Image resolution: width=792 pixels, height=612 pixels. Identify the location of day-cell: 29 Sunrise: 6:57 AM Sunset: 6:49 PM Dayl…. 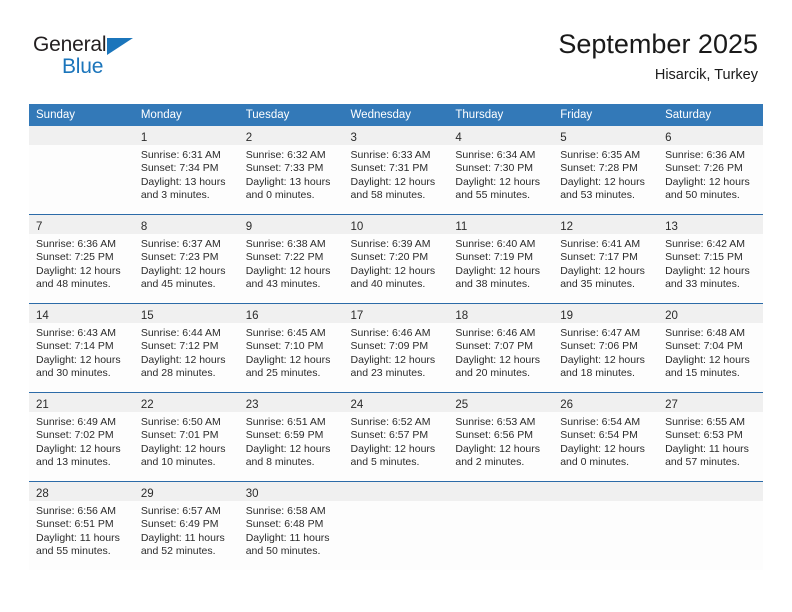
(186, 525).